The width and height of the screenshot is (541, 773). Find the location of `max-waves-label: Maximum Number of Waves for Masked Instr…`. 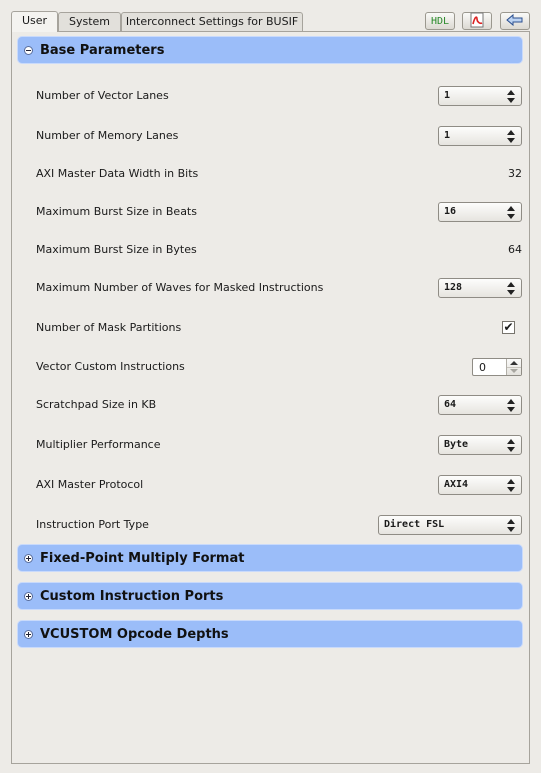

max-waves-label: Maximum Number of Waves for Masked Instr… is located at coordinates (180, 287).